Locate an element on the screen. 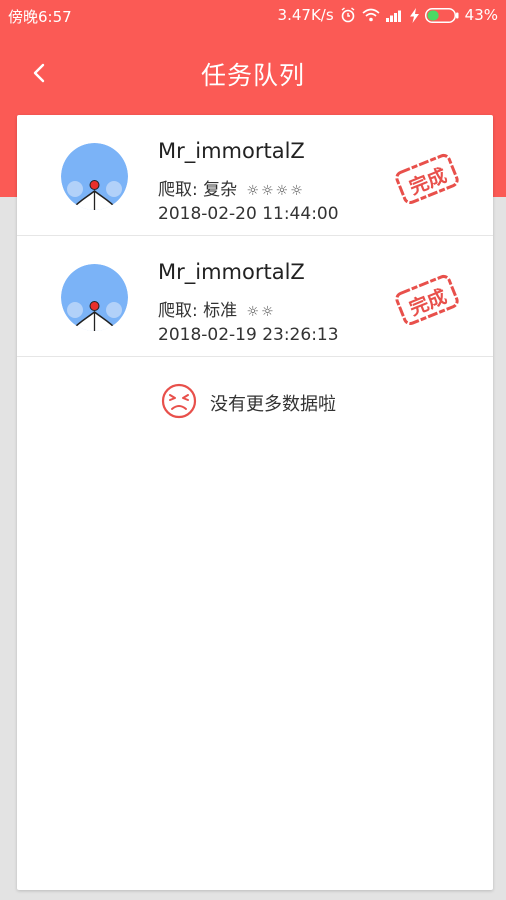 This screenshot has width=506, height=900. no-more-data: 没有更多数据啦 is located at coordinates (255, 401).